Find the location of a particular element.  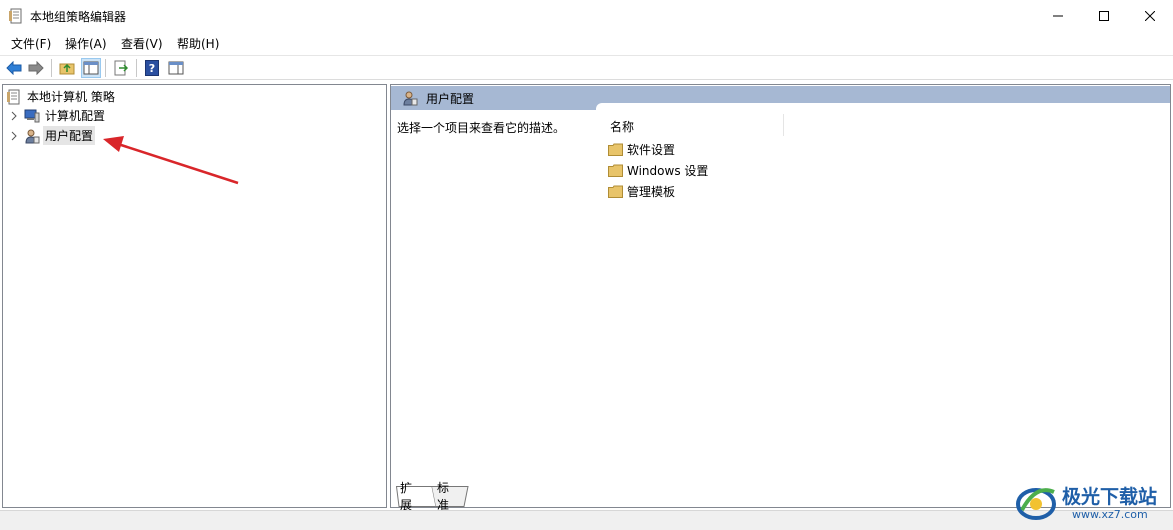

minimize-icon is located at coordinates (1058, 15).